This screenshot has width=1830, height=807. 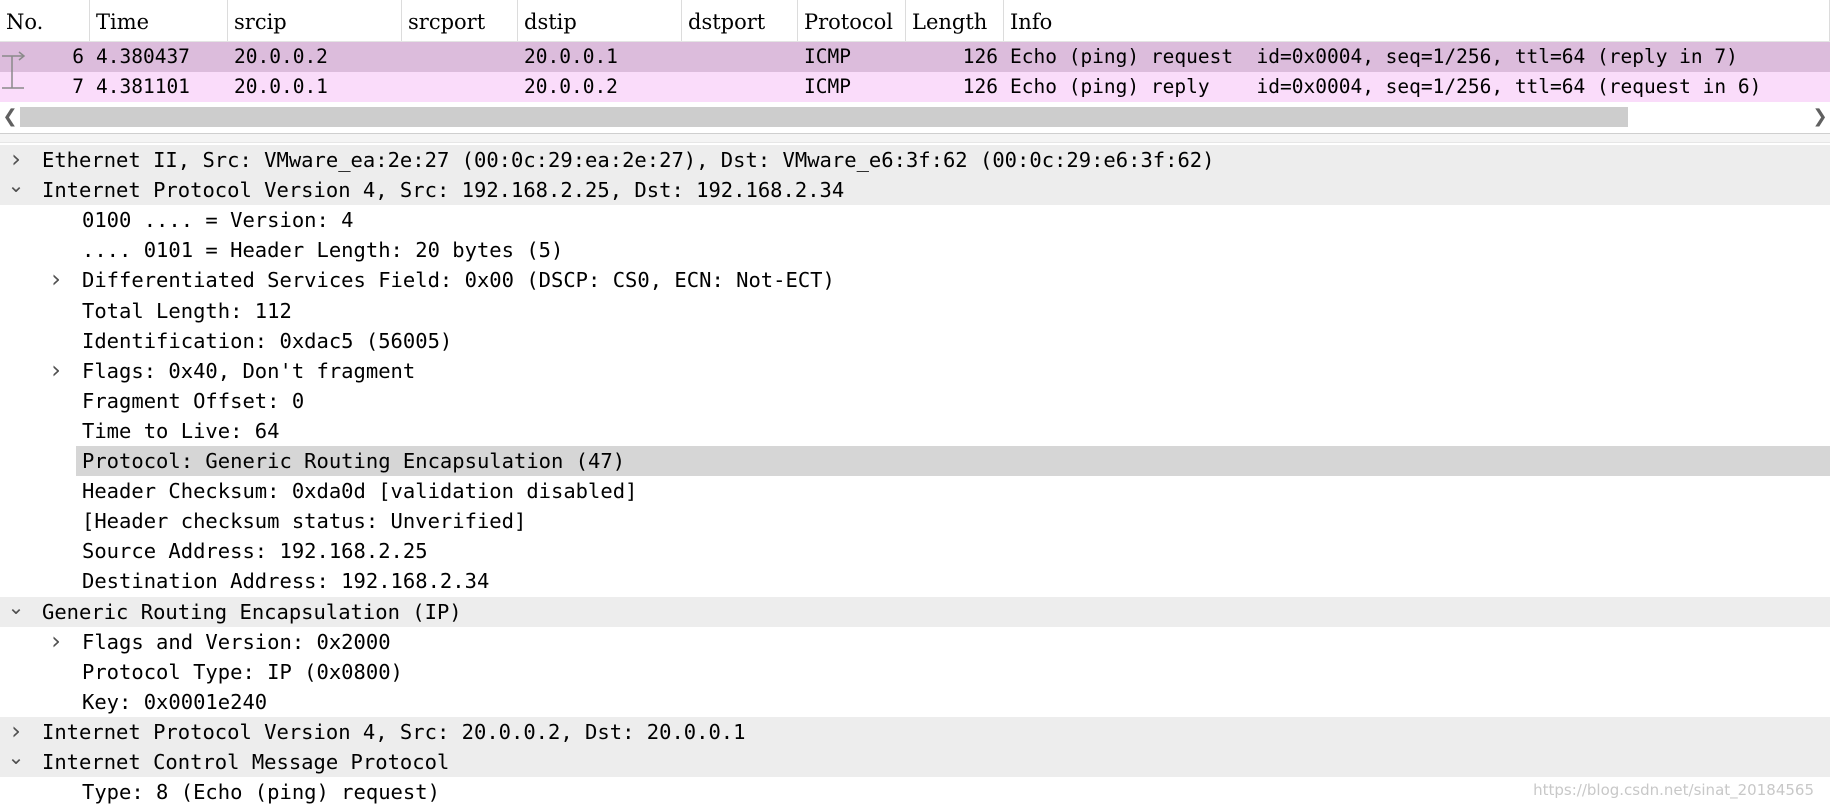 What do you see at coordinates (915, 138) in the screenshot?
I see `pane-splitter` at bounding box center [915, 138].